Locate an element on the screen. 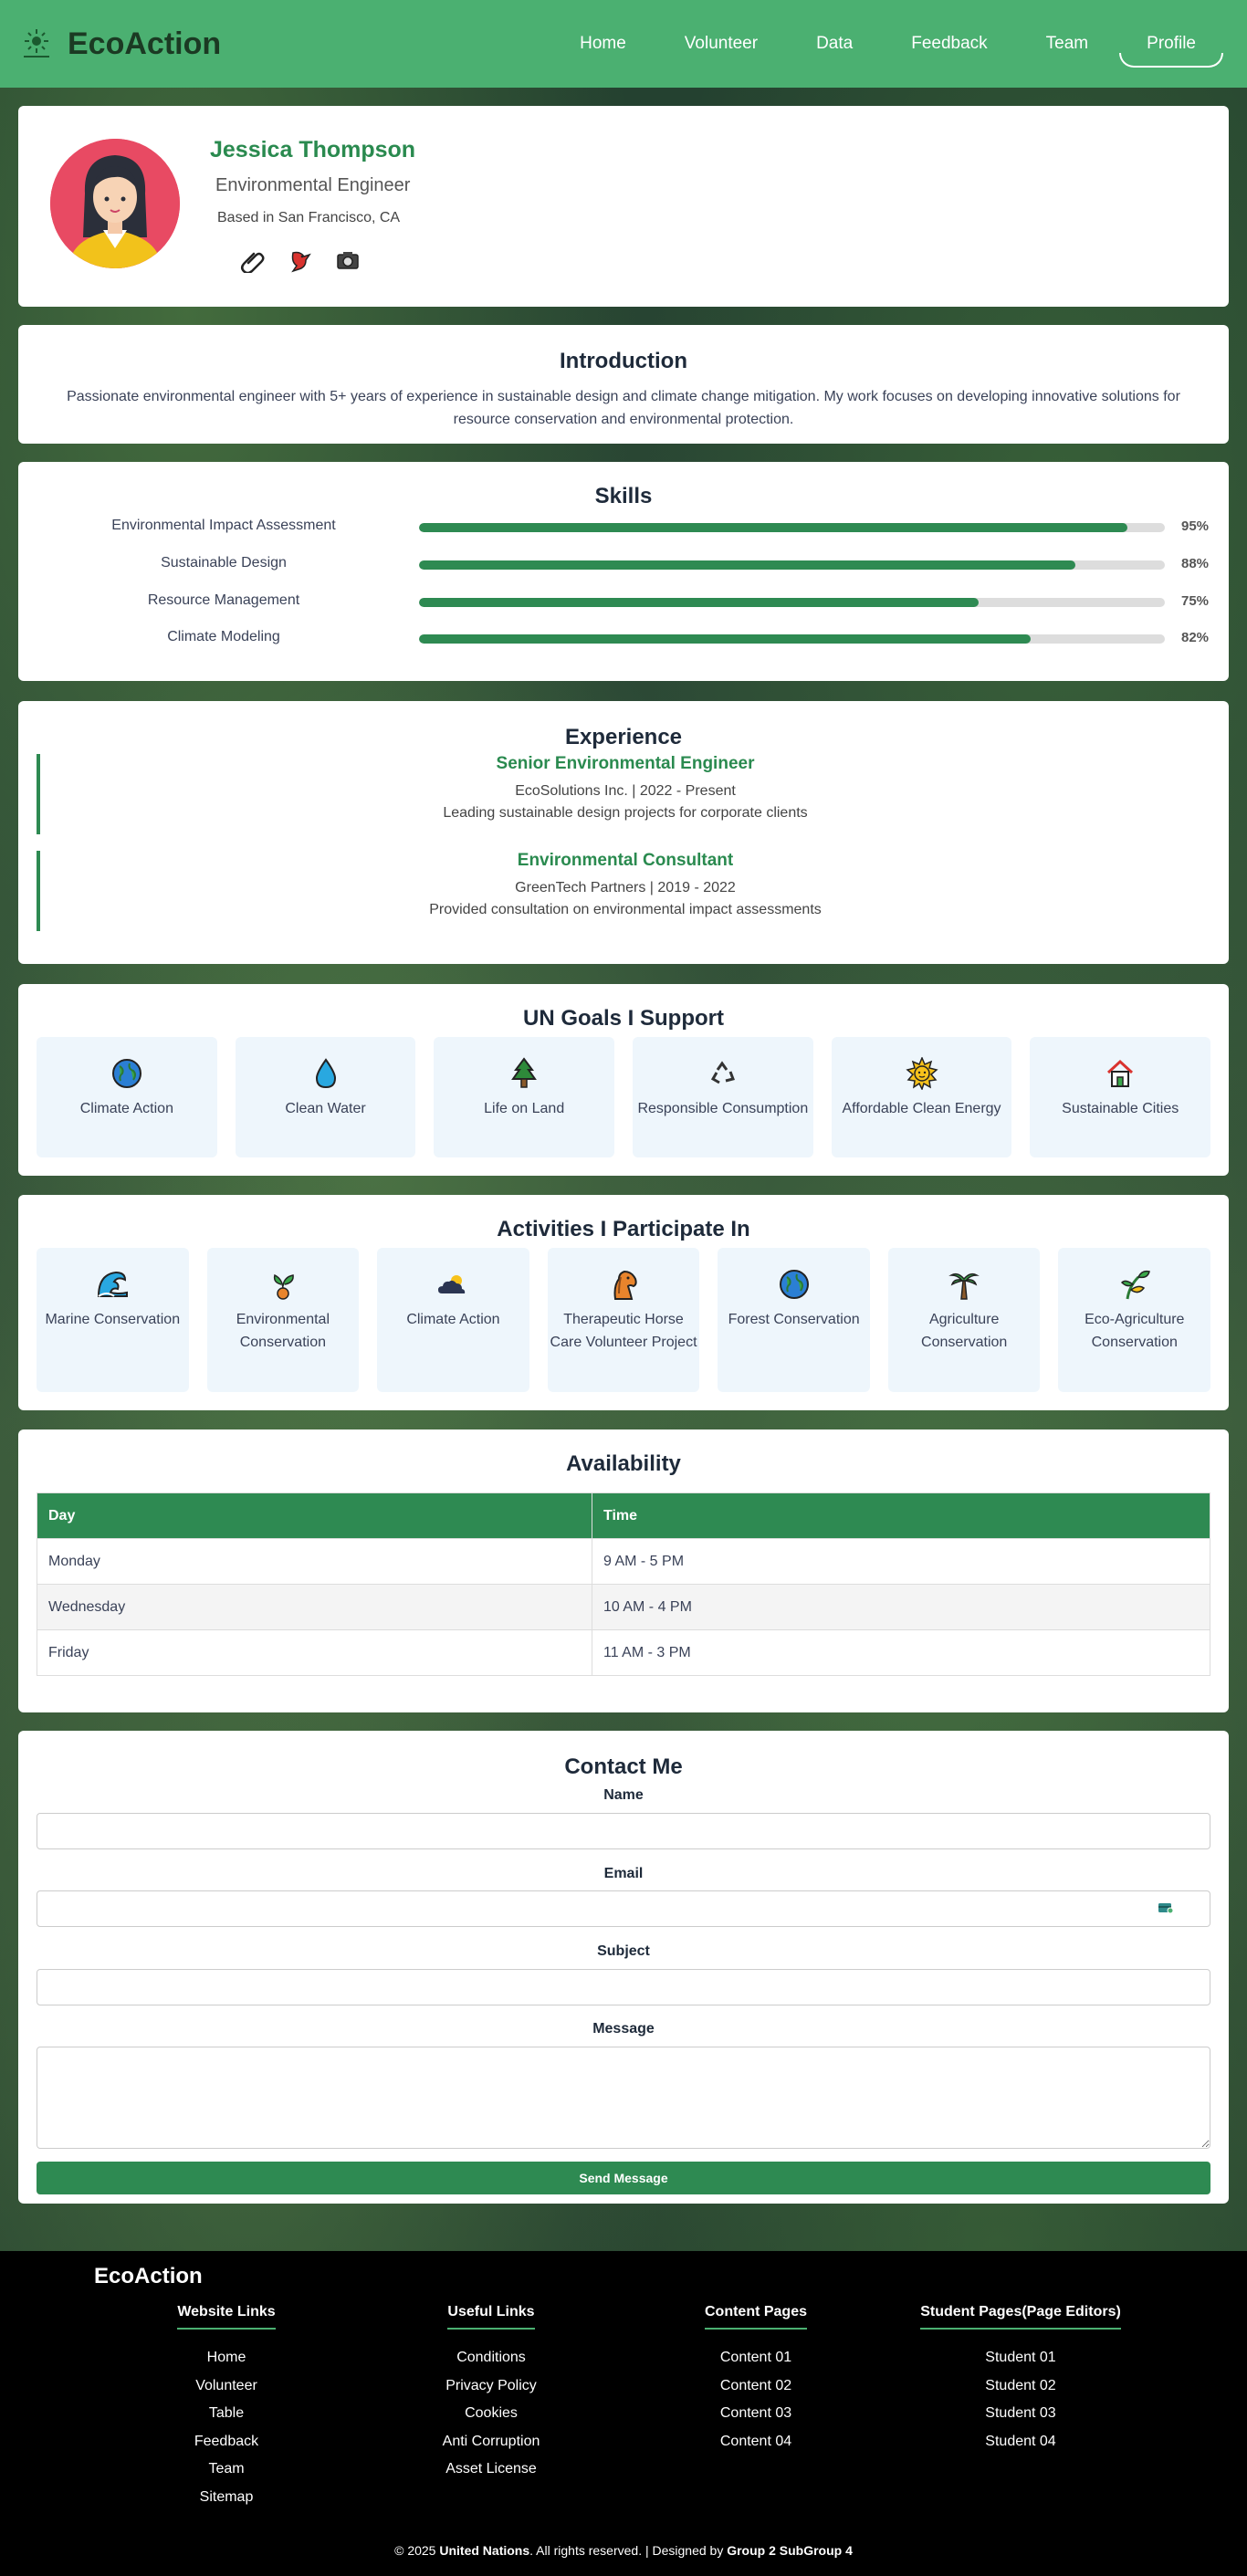 This screenshot has width=1247, height=2576. camera-icon is located at coordinates (348, 260).